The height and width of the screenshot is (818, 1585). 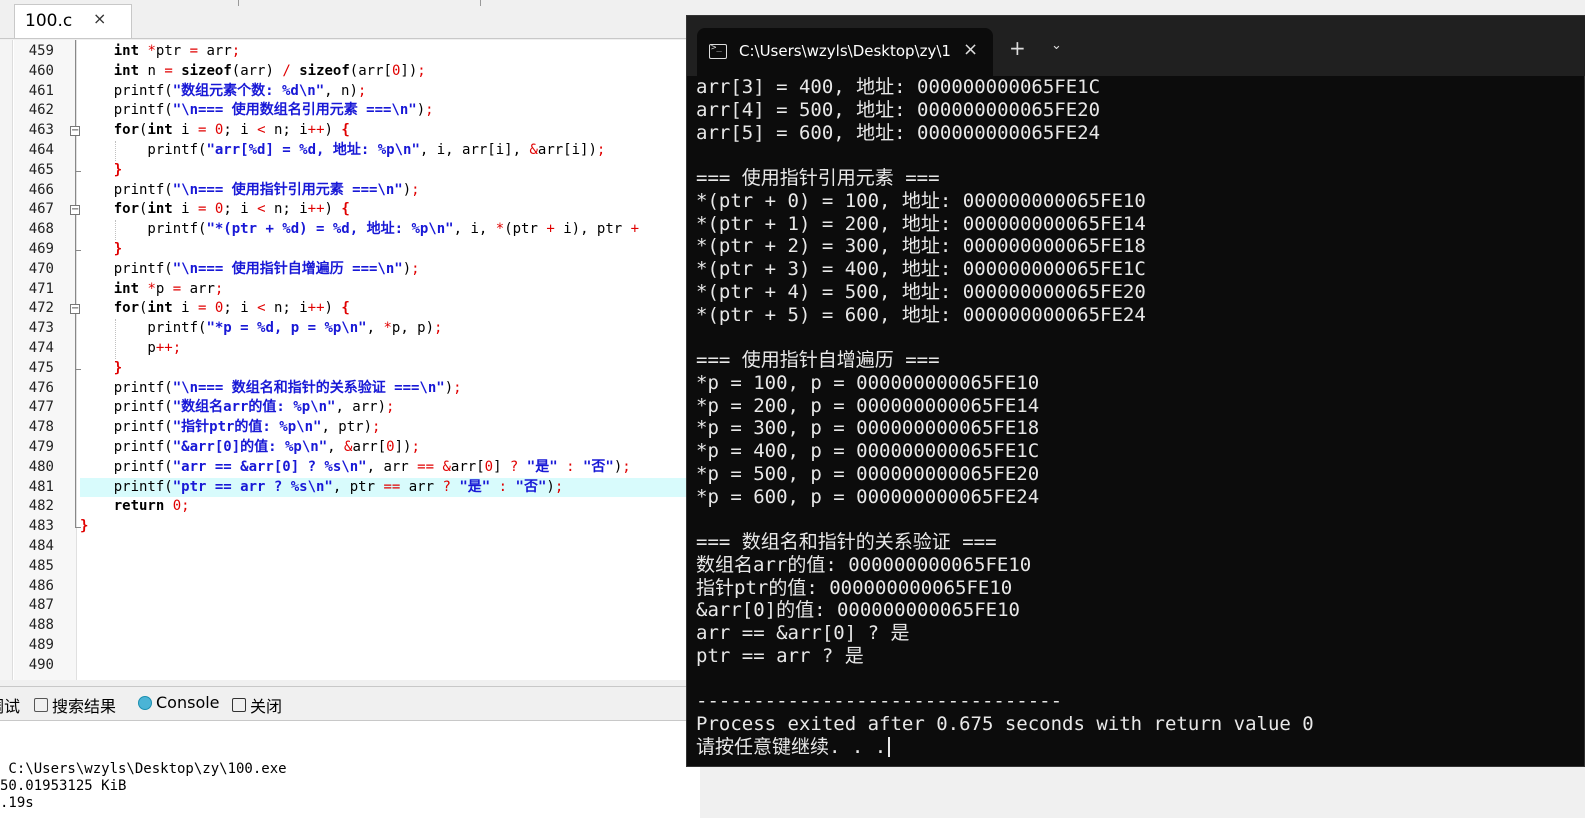 I want to click on line-number: 480, so click(x=41, y=466).